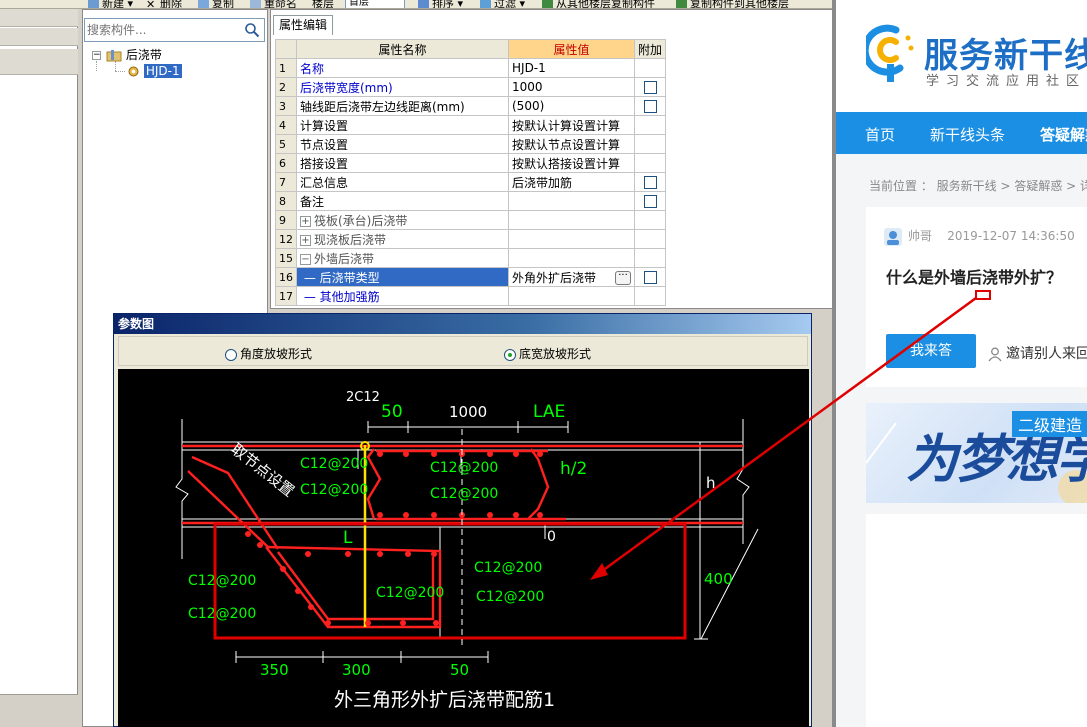 The height and width of the screenshot is (727, 1087). Describe the element at coordinates (571, 49) in the screenshot. I see `property-value-header: 属性值` at that location.